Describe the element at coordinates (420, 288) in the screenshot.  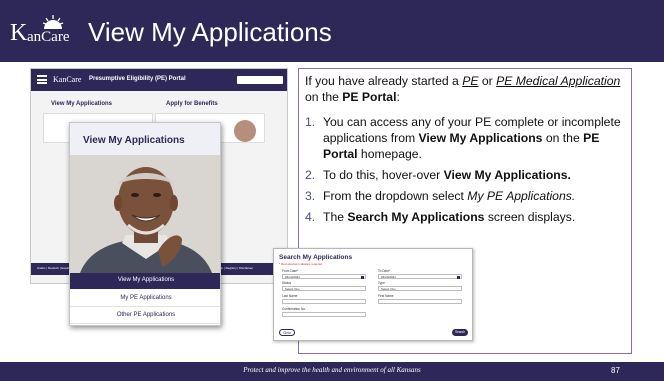
I see `type-select: Select One` at that location.